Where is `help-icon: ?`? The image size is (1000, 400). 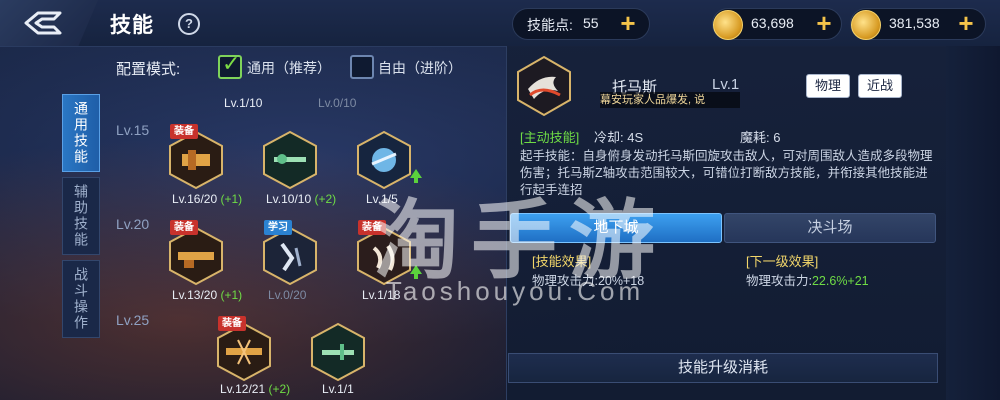 help-icon: ? is located at coordinates (189, 24).